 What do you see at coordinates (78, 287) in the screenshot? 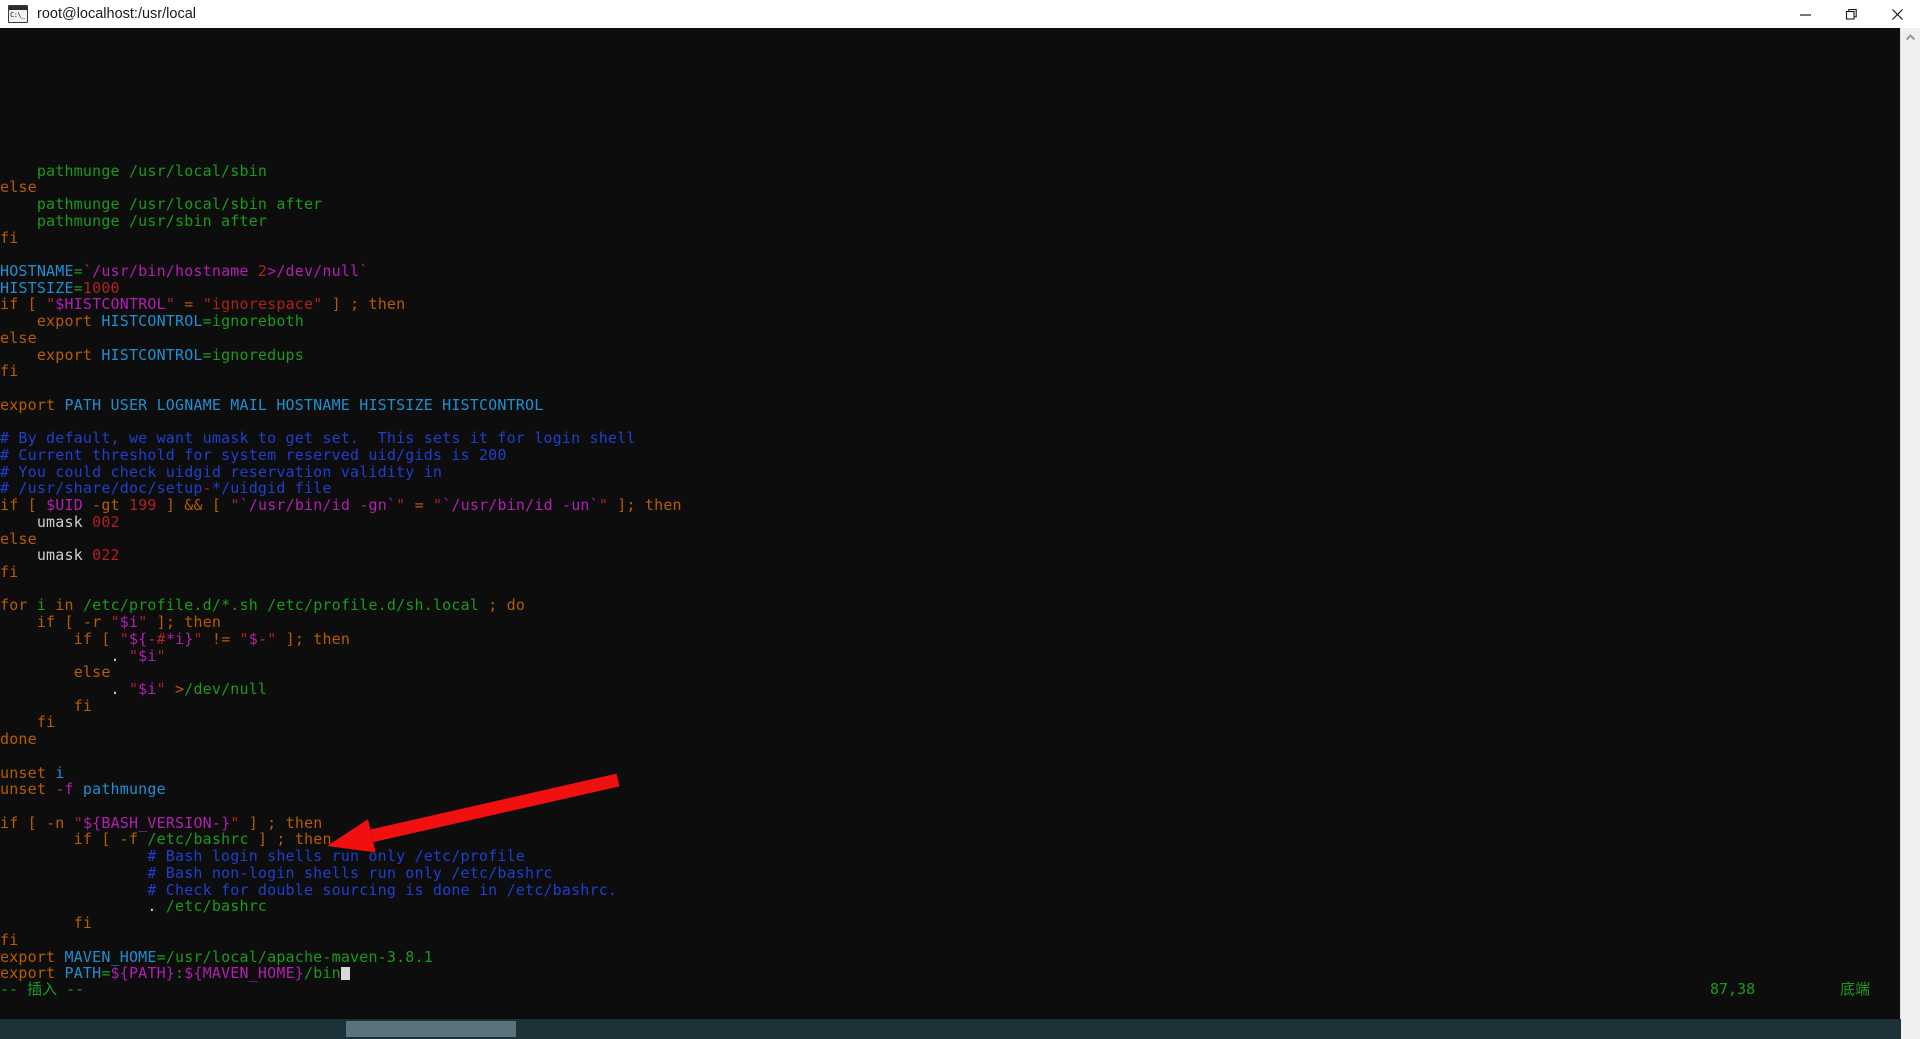
I see `code-token: =` at bounding box center [78, 287].